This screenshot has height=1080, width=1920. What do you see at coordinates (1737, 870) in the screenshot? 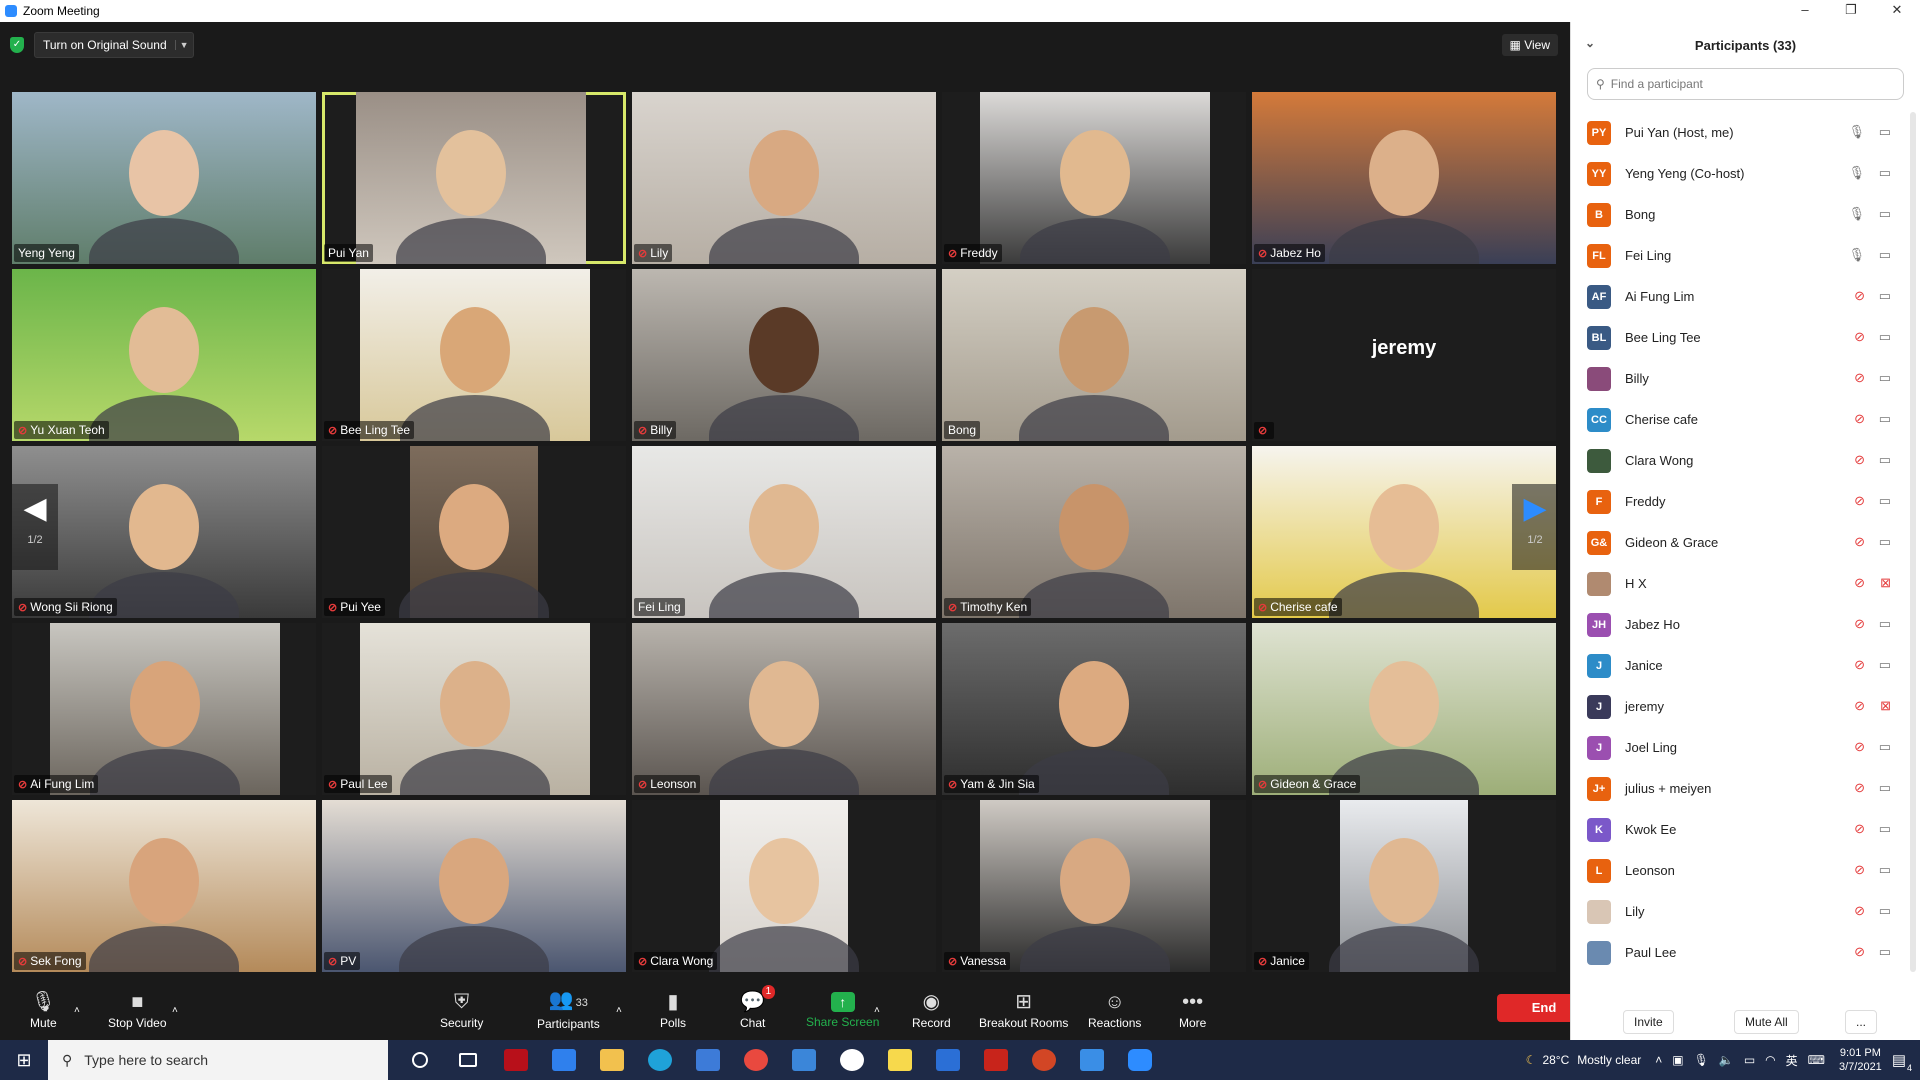
I see `participant-row: L Leonson ⊘ ▭` at bounding box center [1737, 870].